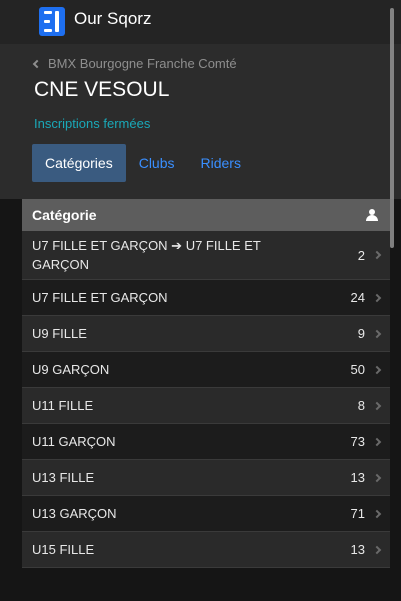 The height and width of the screenshot is (601, 401). Describe the element at coordinates (361, 405) in the screenshot. I see `row-count: 8` at that location.